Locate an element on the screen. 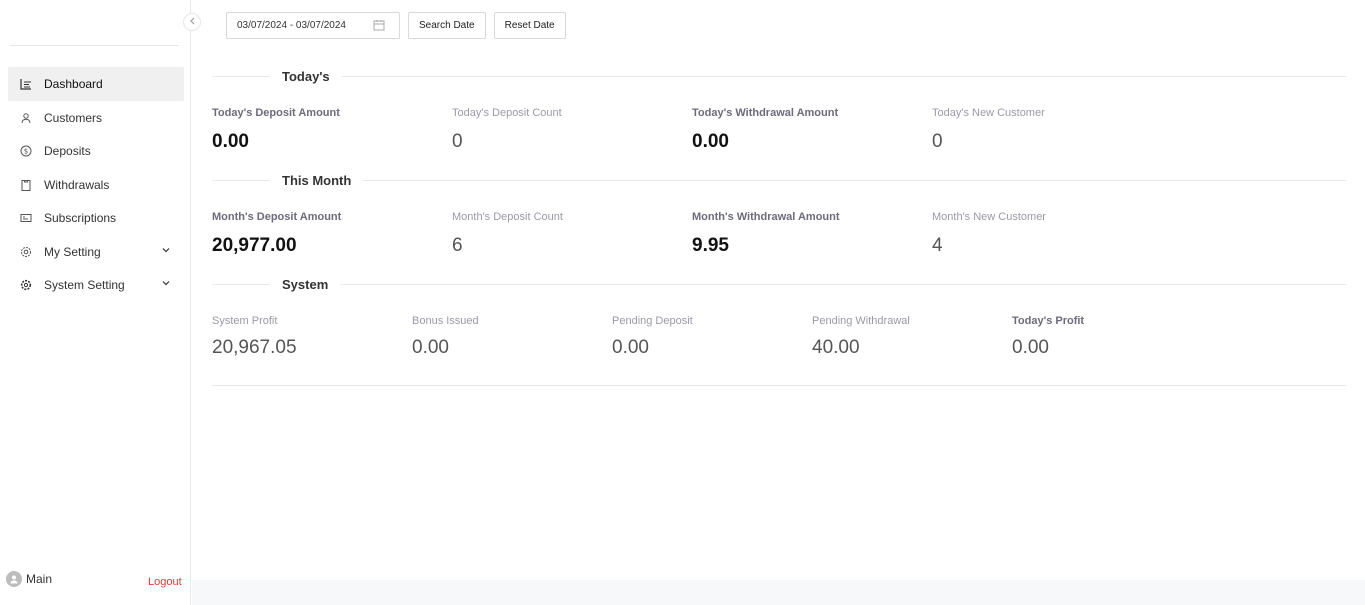  stat-bonus-issued: Bonus Issued 0.00 is located at coordinates (445, 337).